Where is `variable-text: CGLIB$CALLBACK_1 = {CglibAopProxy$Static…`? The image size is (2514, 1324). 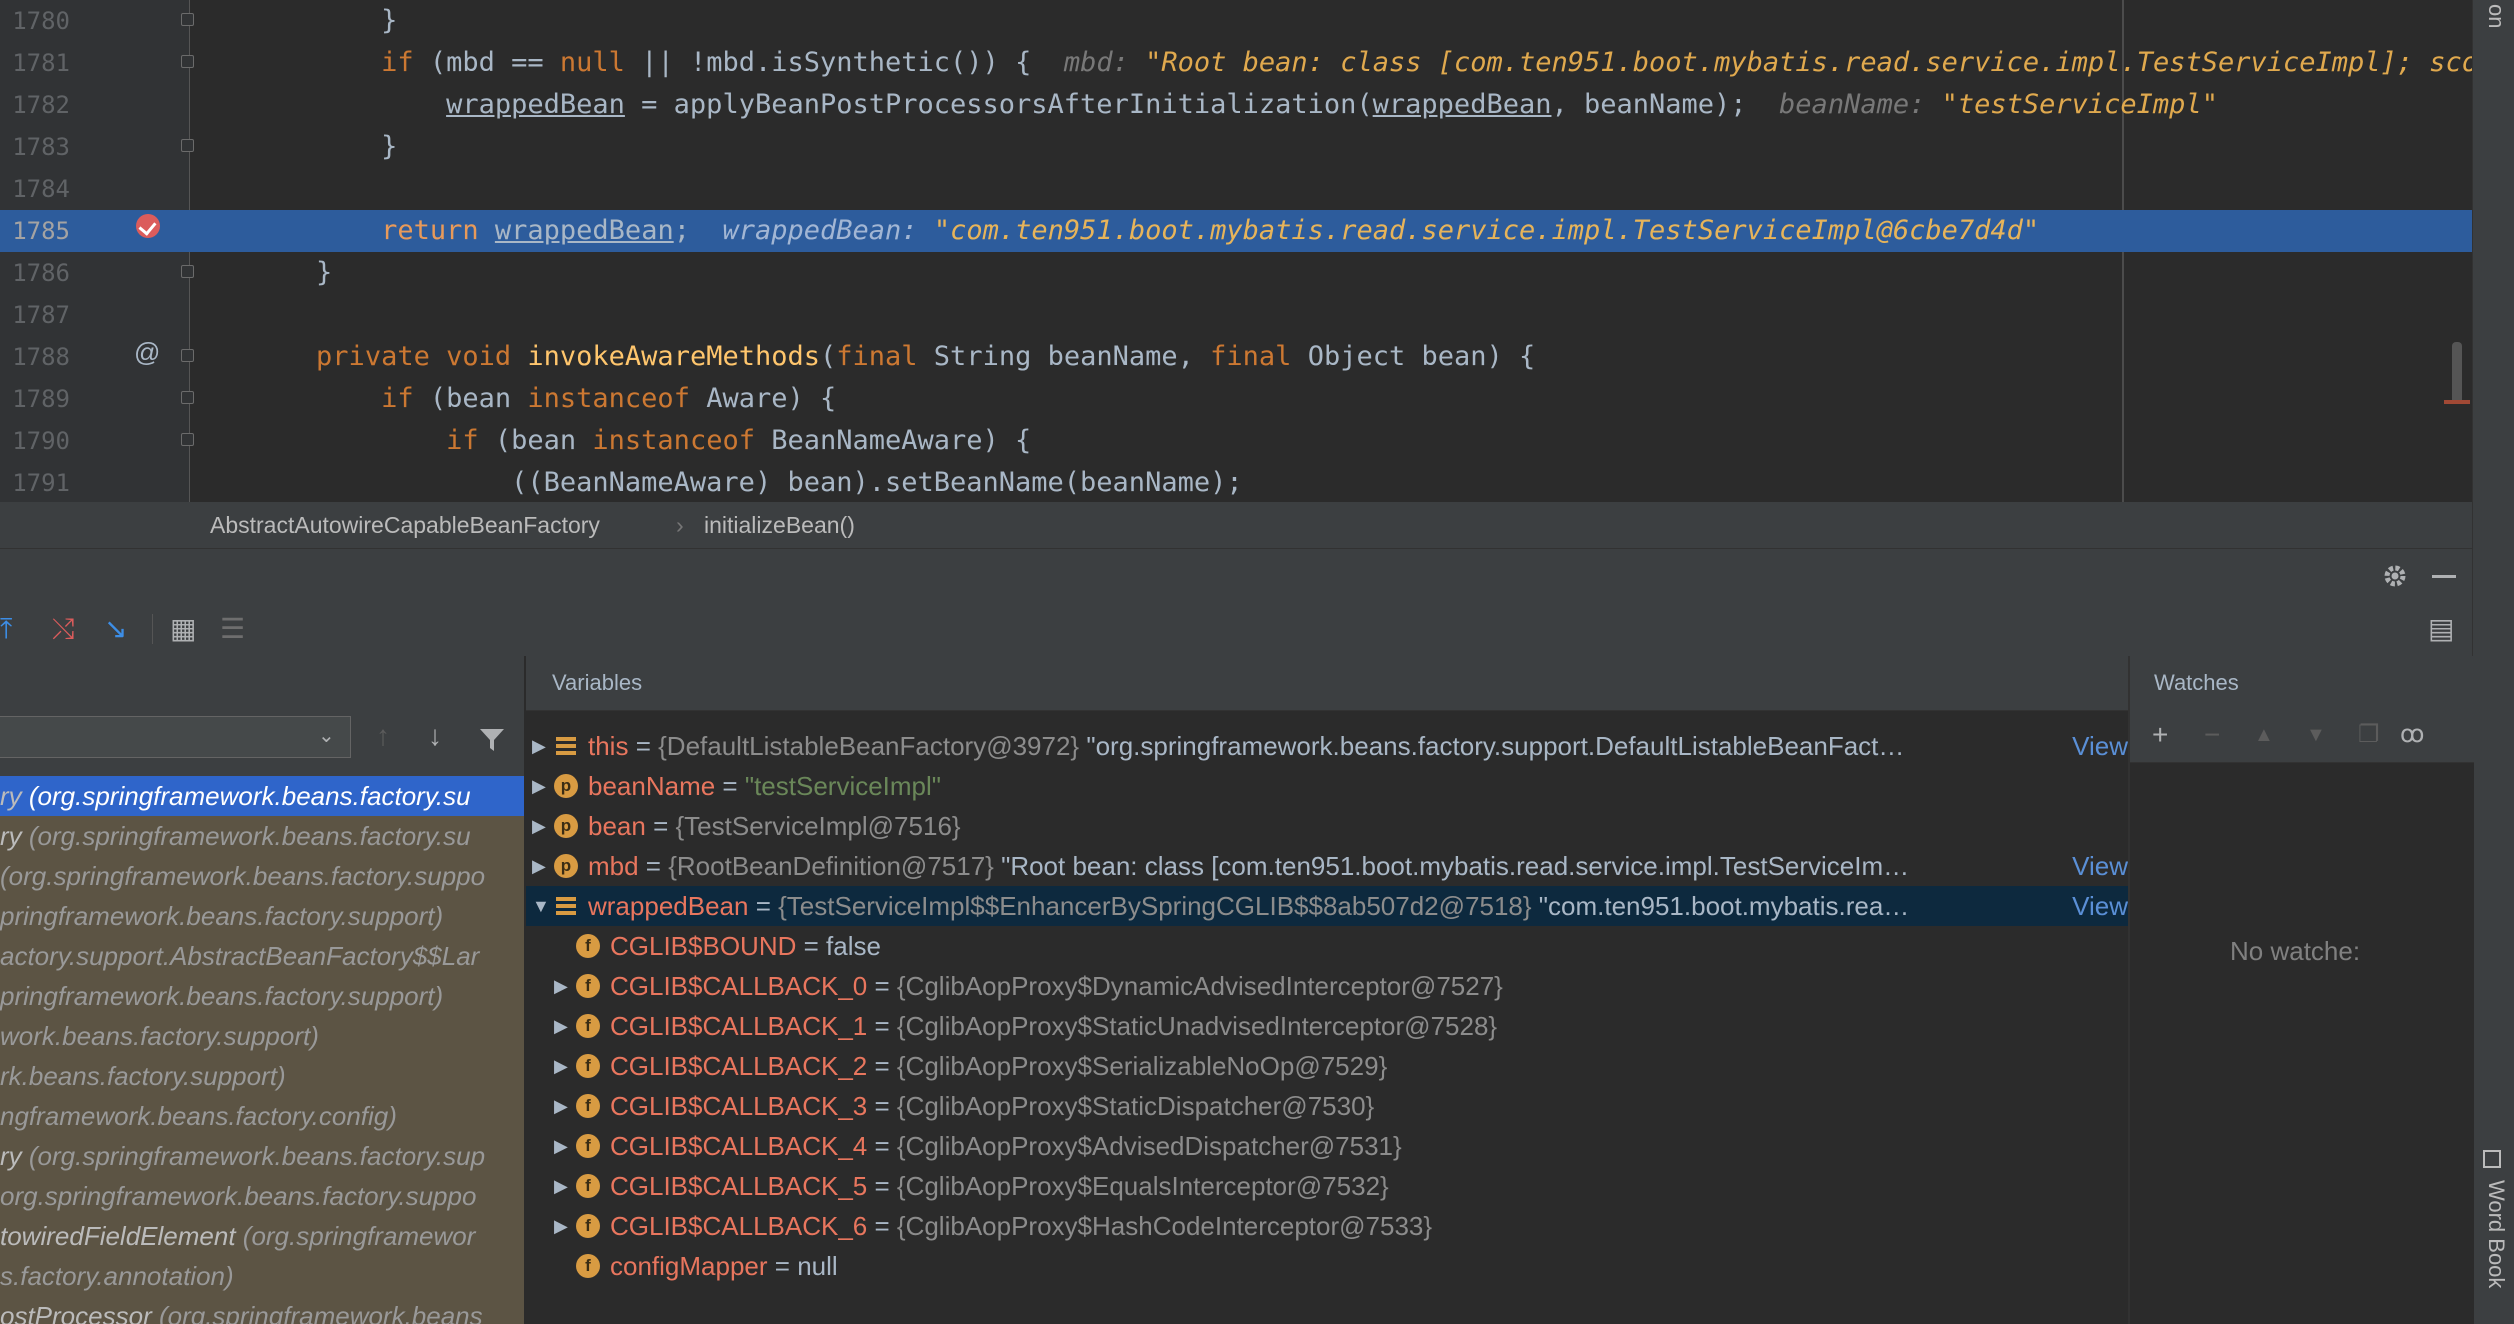 variable-text: CGLIB$CALLBACK_1 = {CglibAopProxy$Static… is located at coordinates (1054, 1026).